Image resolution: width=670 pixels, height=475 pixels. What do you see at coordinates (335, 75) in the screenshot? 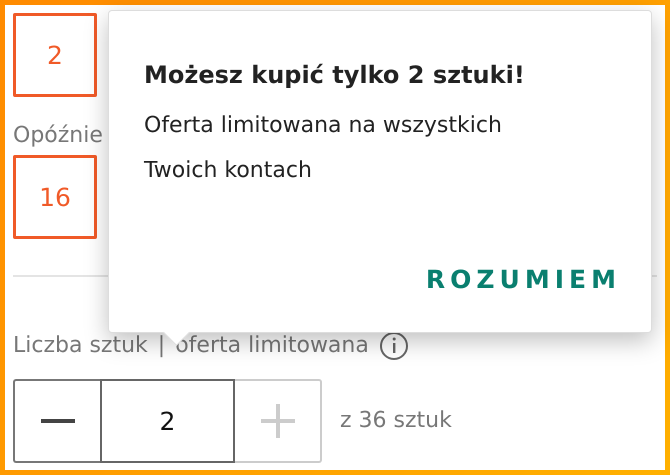
I see `popover-title: Możesz kupić tylko 2 sztuki!` at bounding box center [335, 75].